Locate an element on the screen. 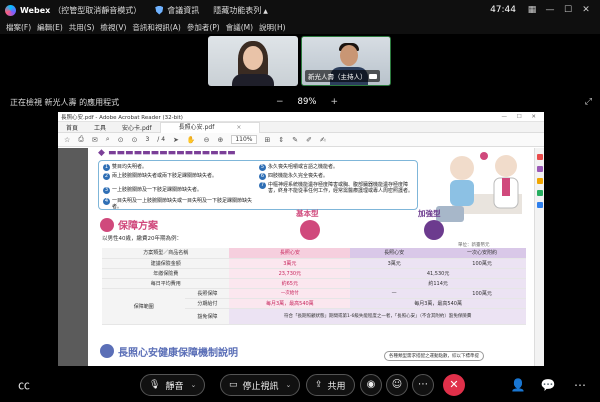 Image resolution: width=600 pixels, height=402 pixels. zoom-out-pdf-icon: ⊖ is located at coordinates (207, 140).